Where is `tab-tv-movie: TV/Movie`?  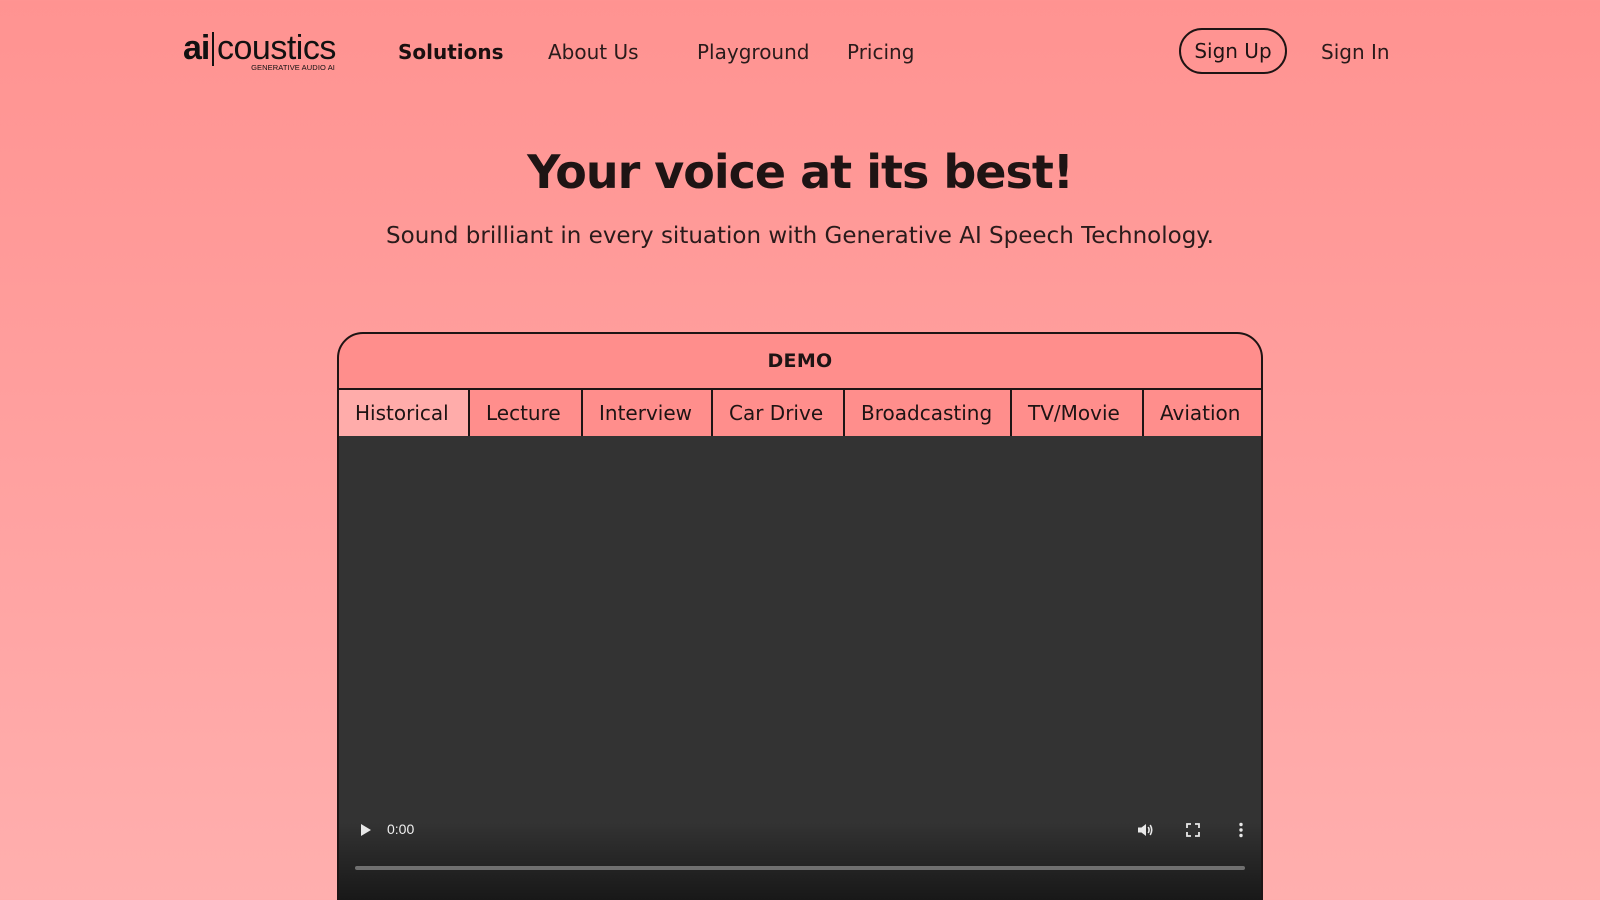 tab-tv-movie: TV/Movie is located at coordinates (1078, 413).